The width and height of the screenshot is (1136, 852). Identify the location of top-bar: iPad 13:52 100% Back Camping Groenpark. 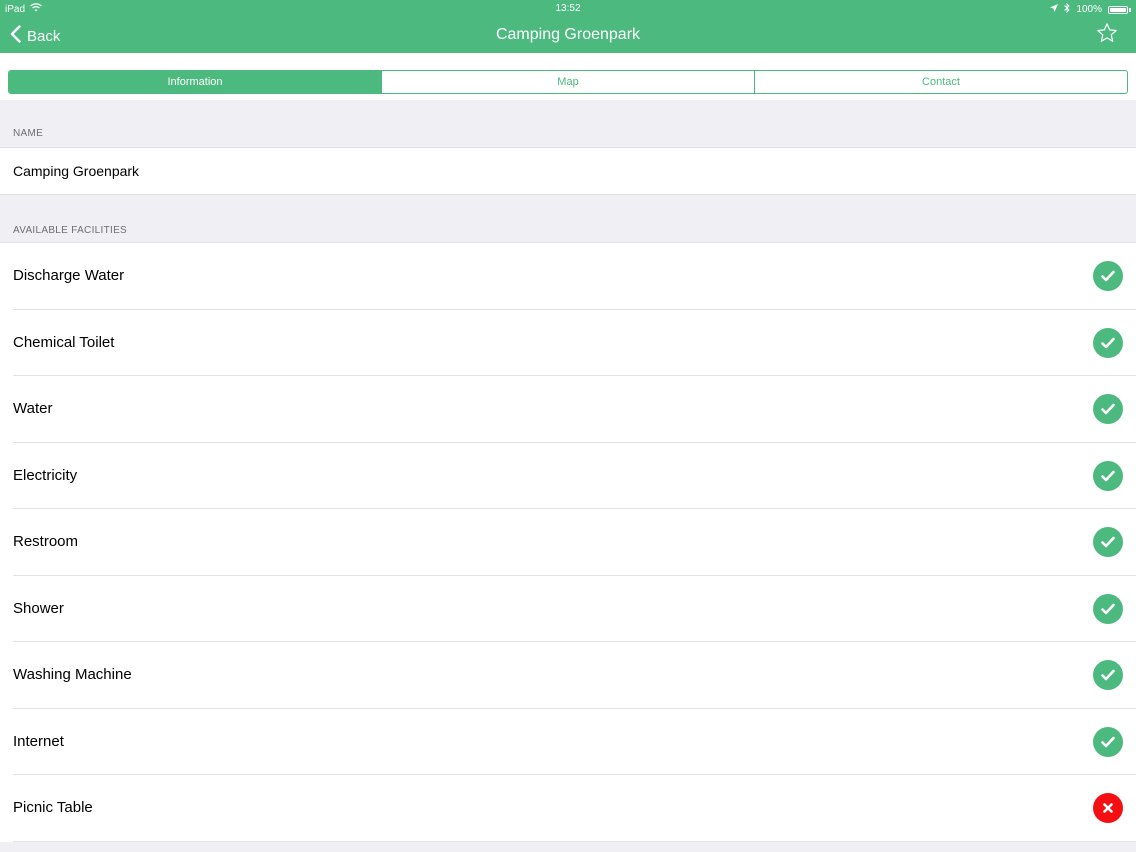
(568, 26).